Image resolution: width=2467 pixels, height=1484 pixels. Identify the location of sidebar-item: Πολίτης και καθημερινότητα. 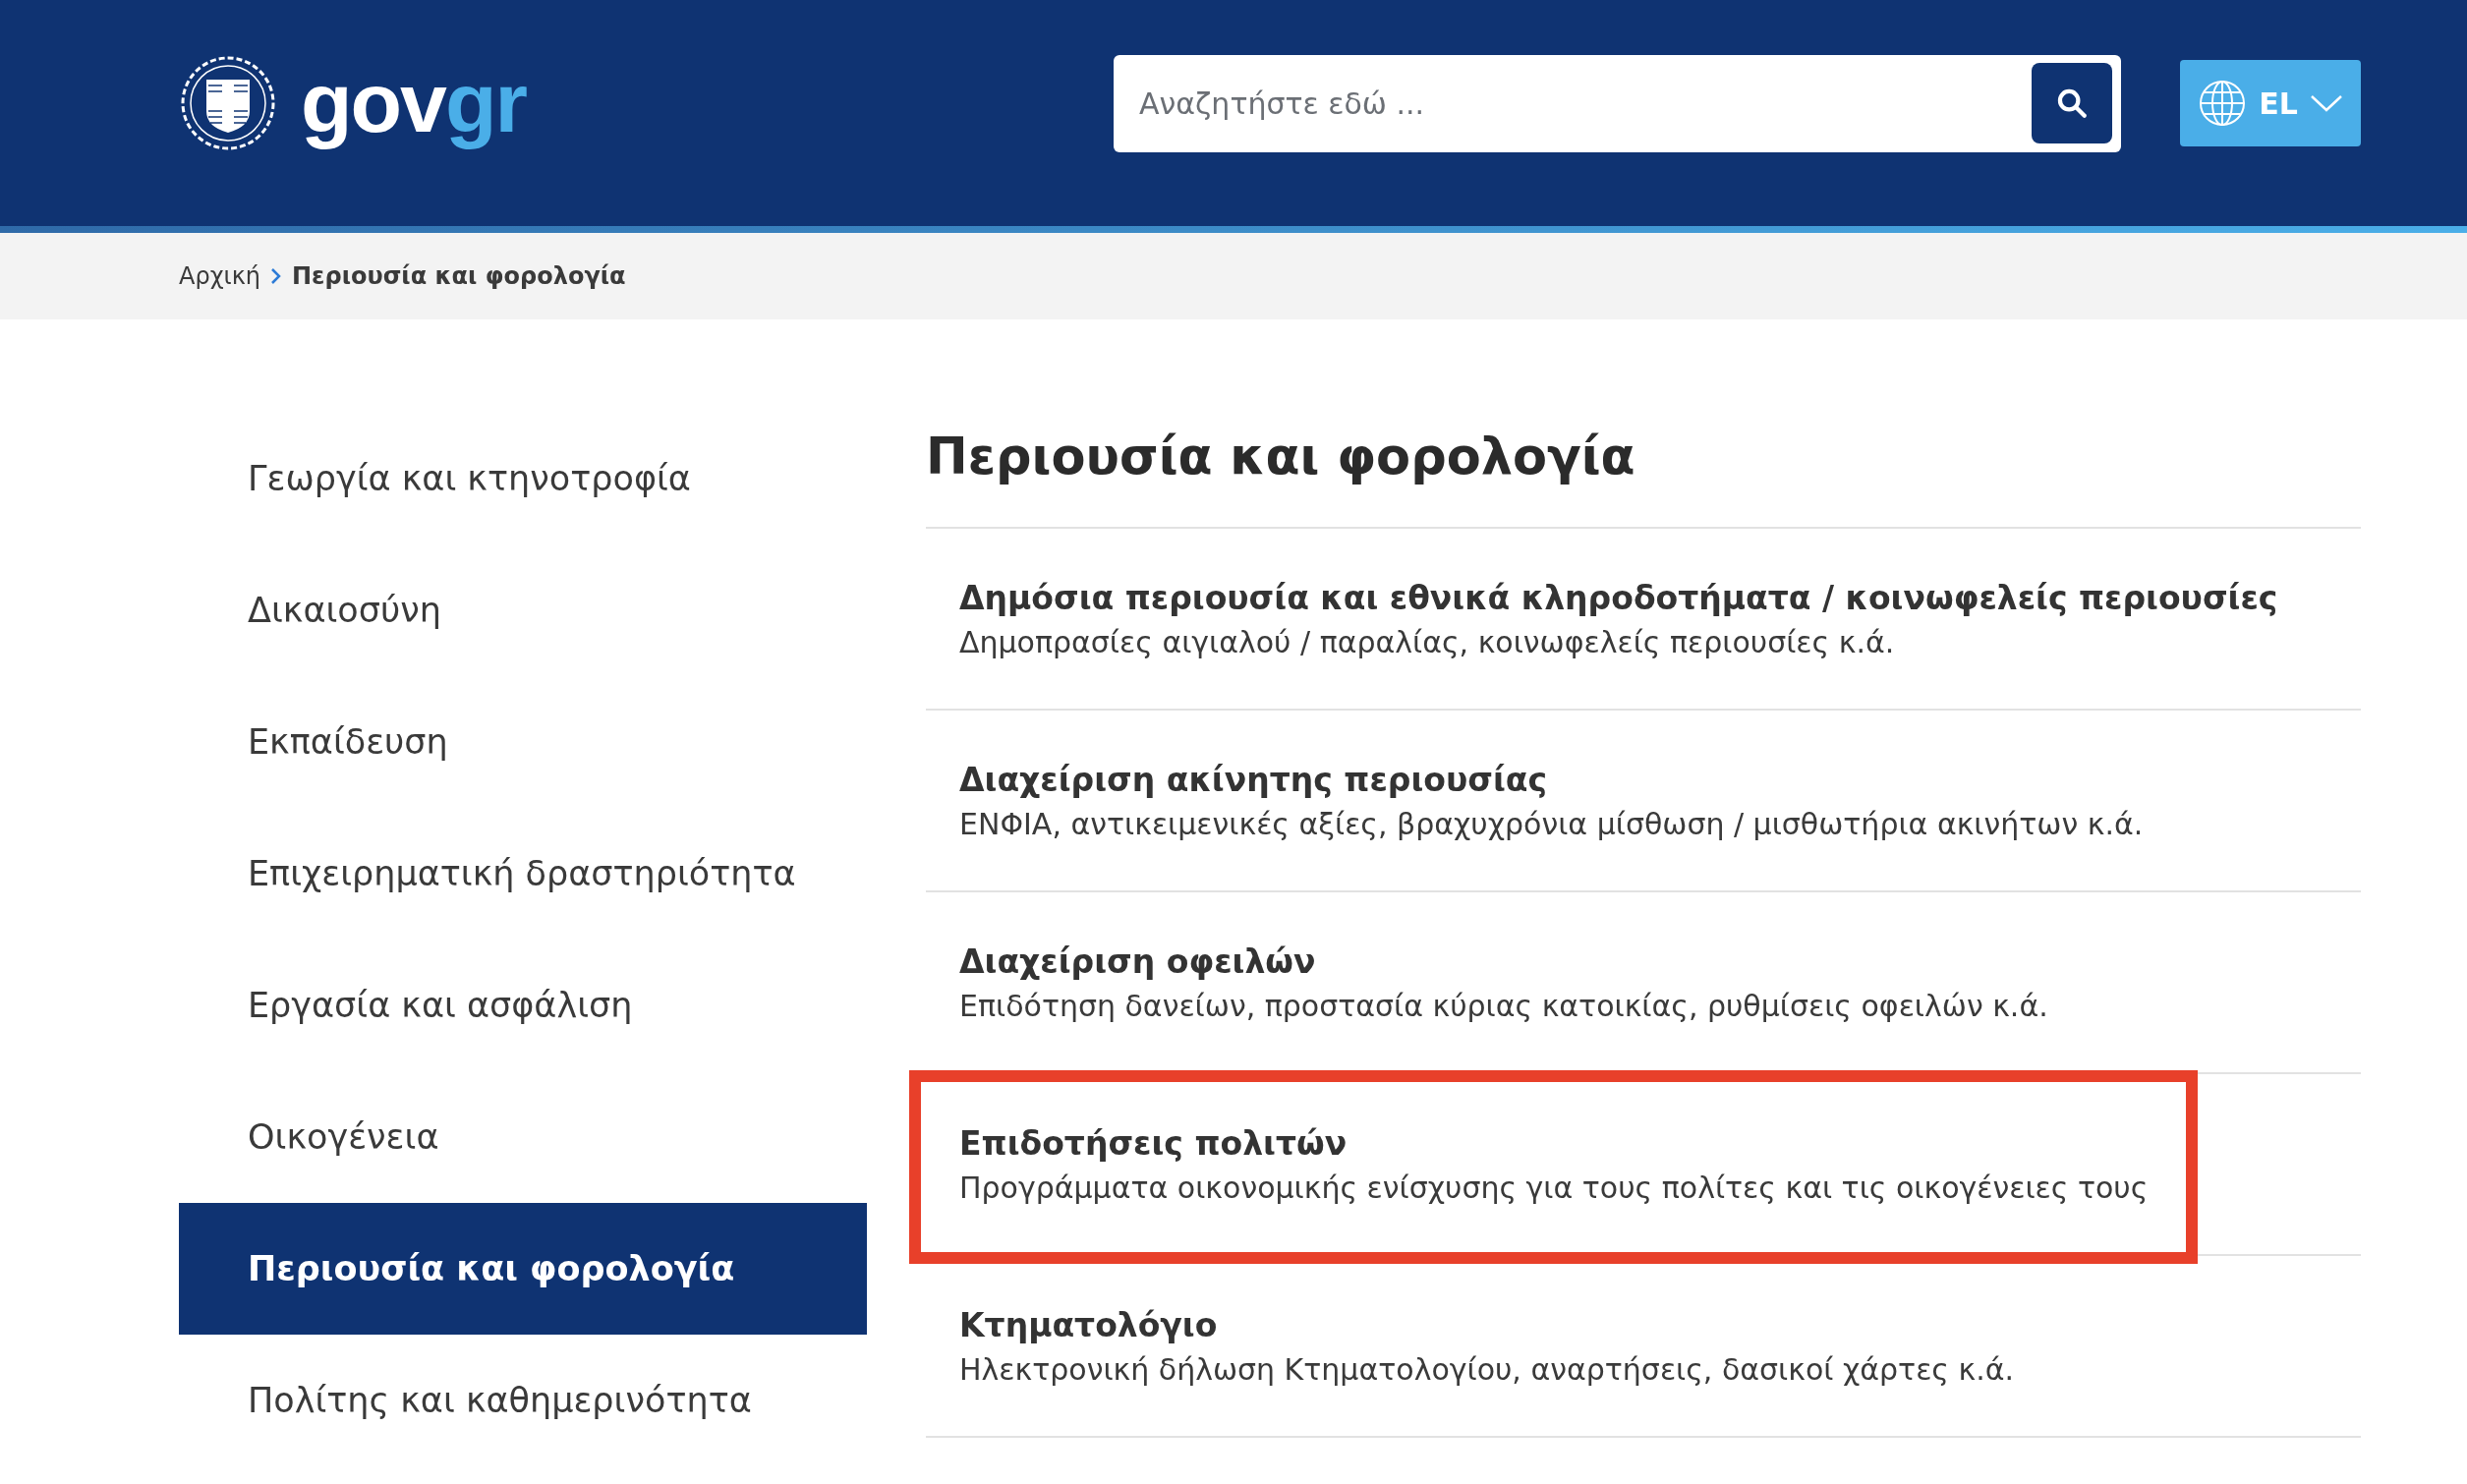
(523, 1400).